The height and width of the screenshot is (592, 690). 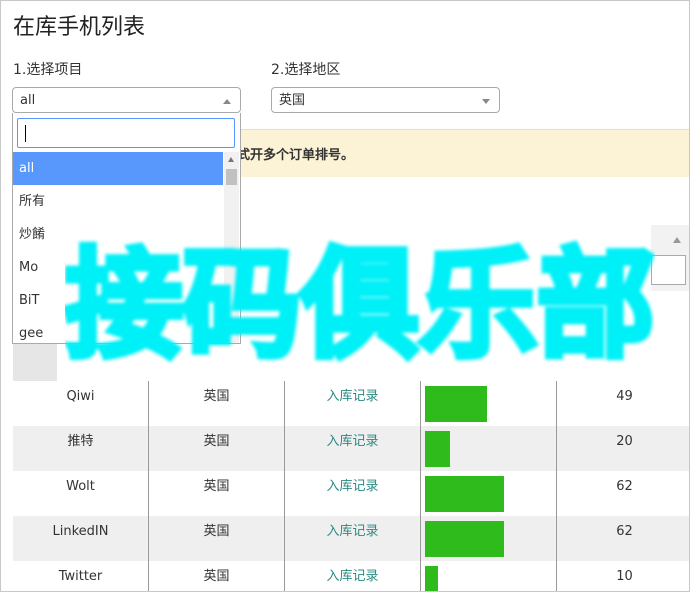 I want to click on table-row: 推特 英国 入库记录 20, so click(x=351, y=448).